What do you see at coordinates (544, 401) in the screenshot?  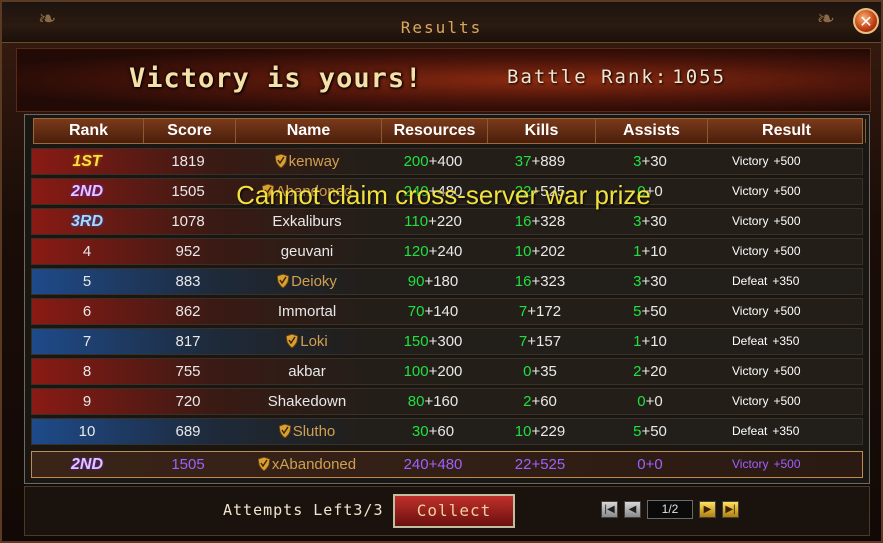 I see `kills-cell-bonus: +60` at bounding box center [544, 401].